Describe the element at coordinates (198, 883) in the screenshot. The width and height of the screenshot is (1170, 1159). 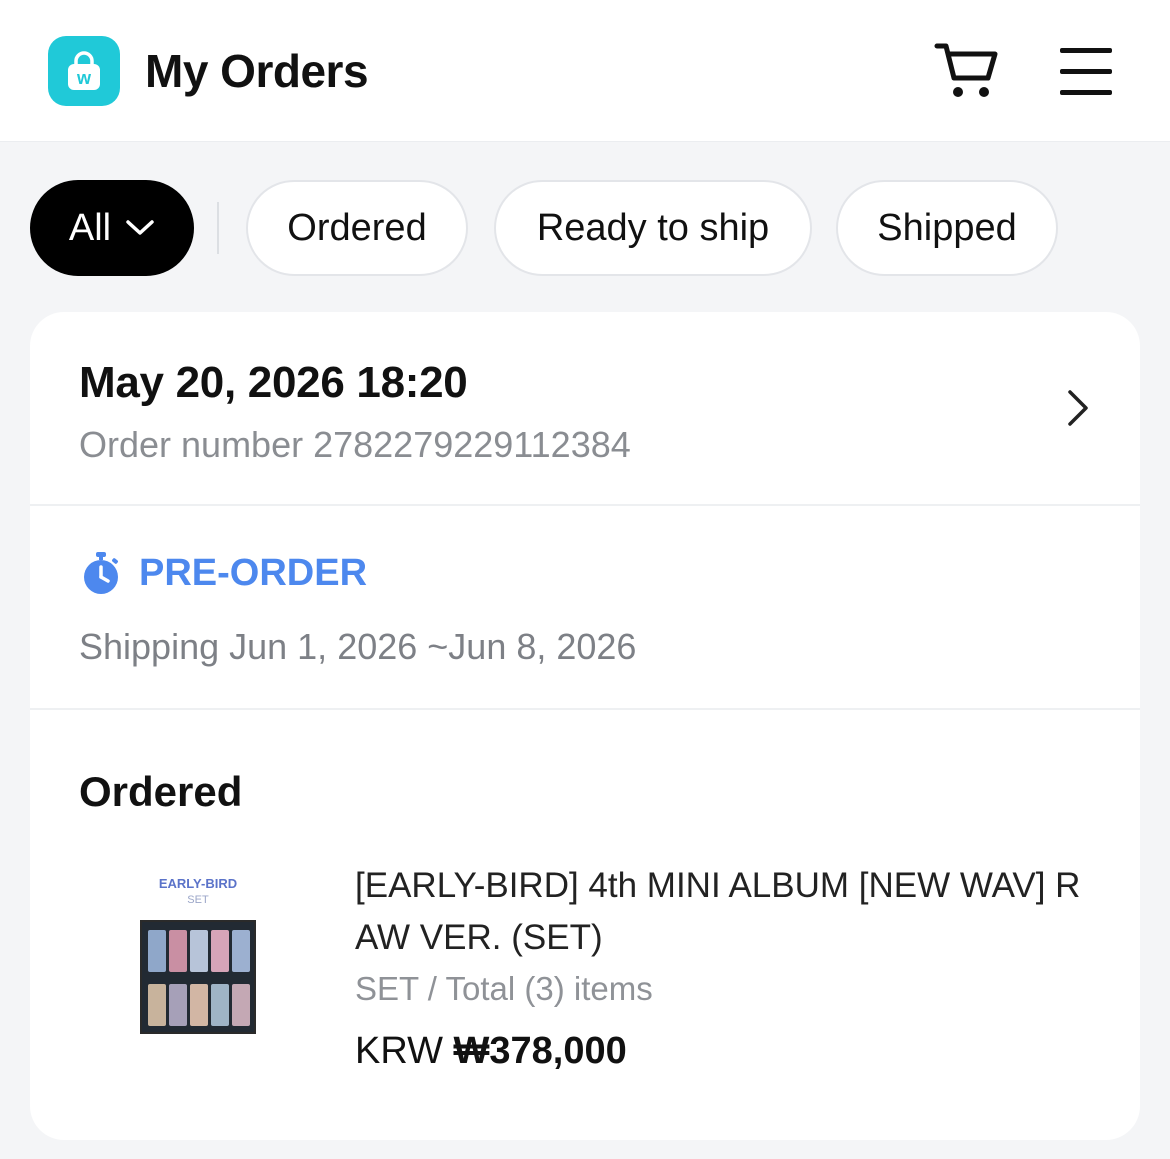
I see `thumbnail-label: EARLY-BIRD` at that location.